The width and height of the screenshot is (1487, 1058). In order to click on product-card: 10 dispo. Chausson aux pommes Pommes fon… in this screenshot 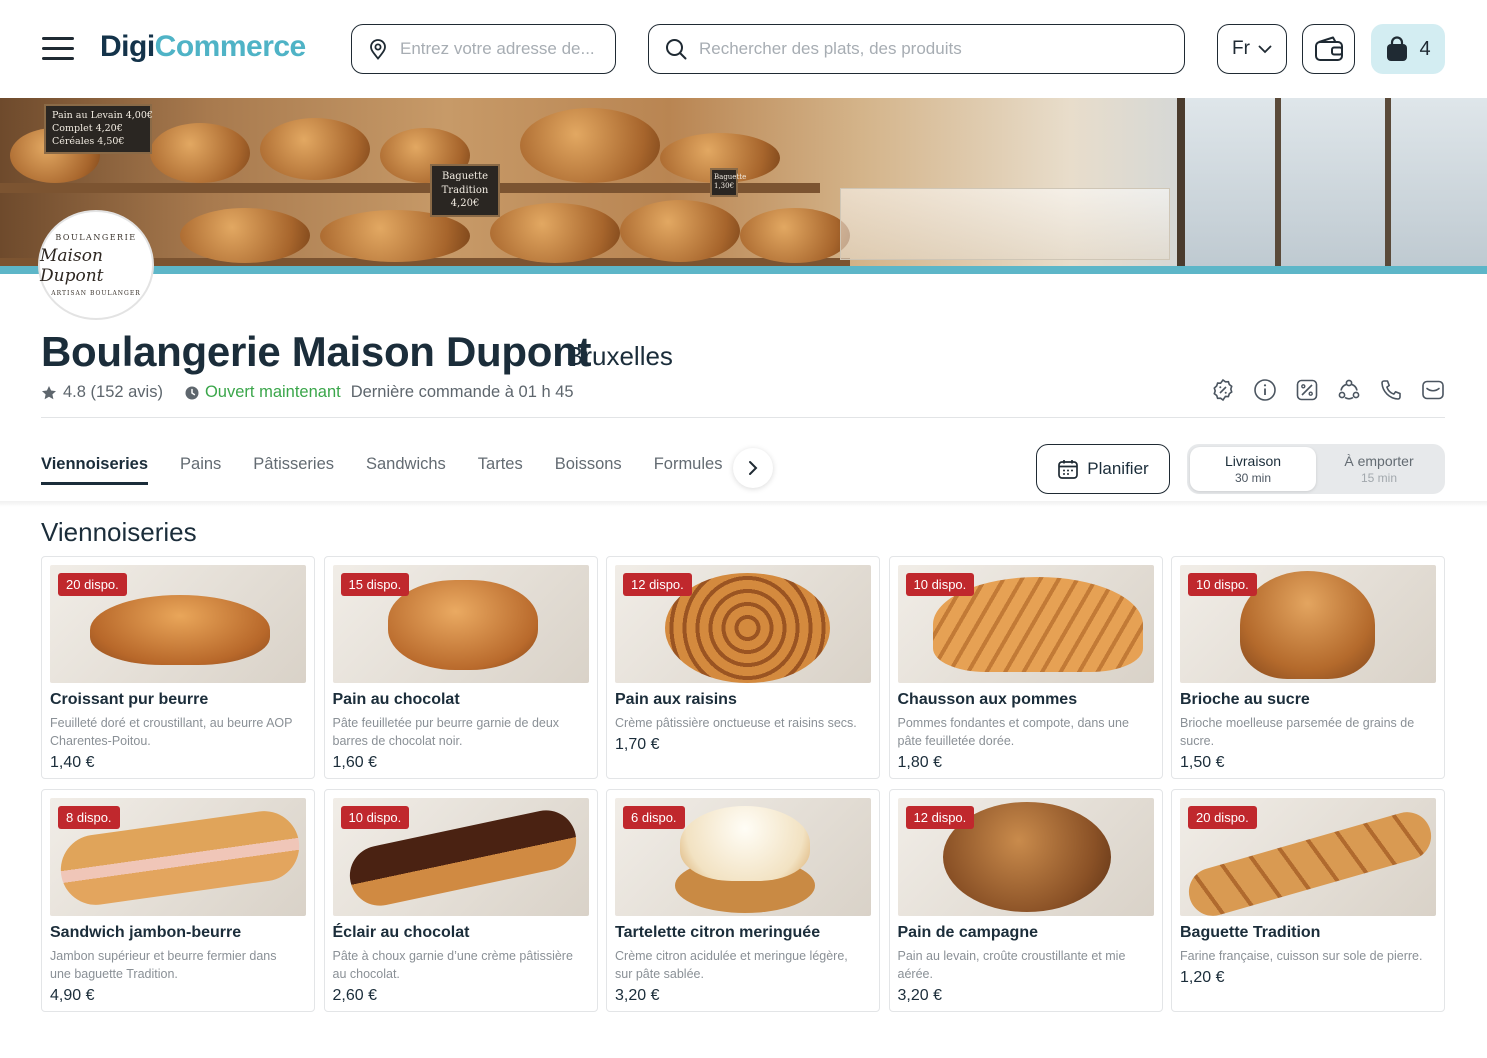, I will do `click(1025, 667)`.